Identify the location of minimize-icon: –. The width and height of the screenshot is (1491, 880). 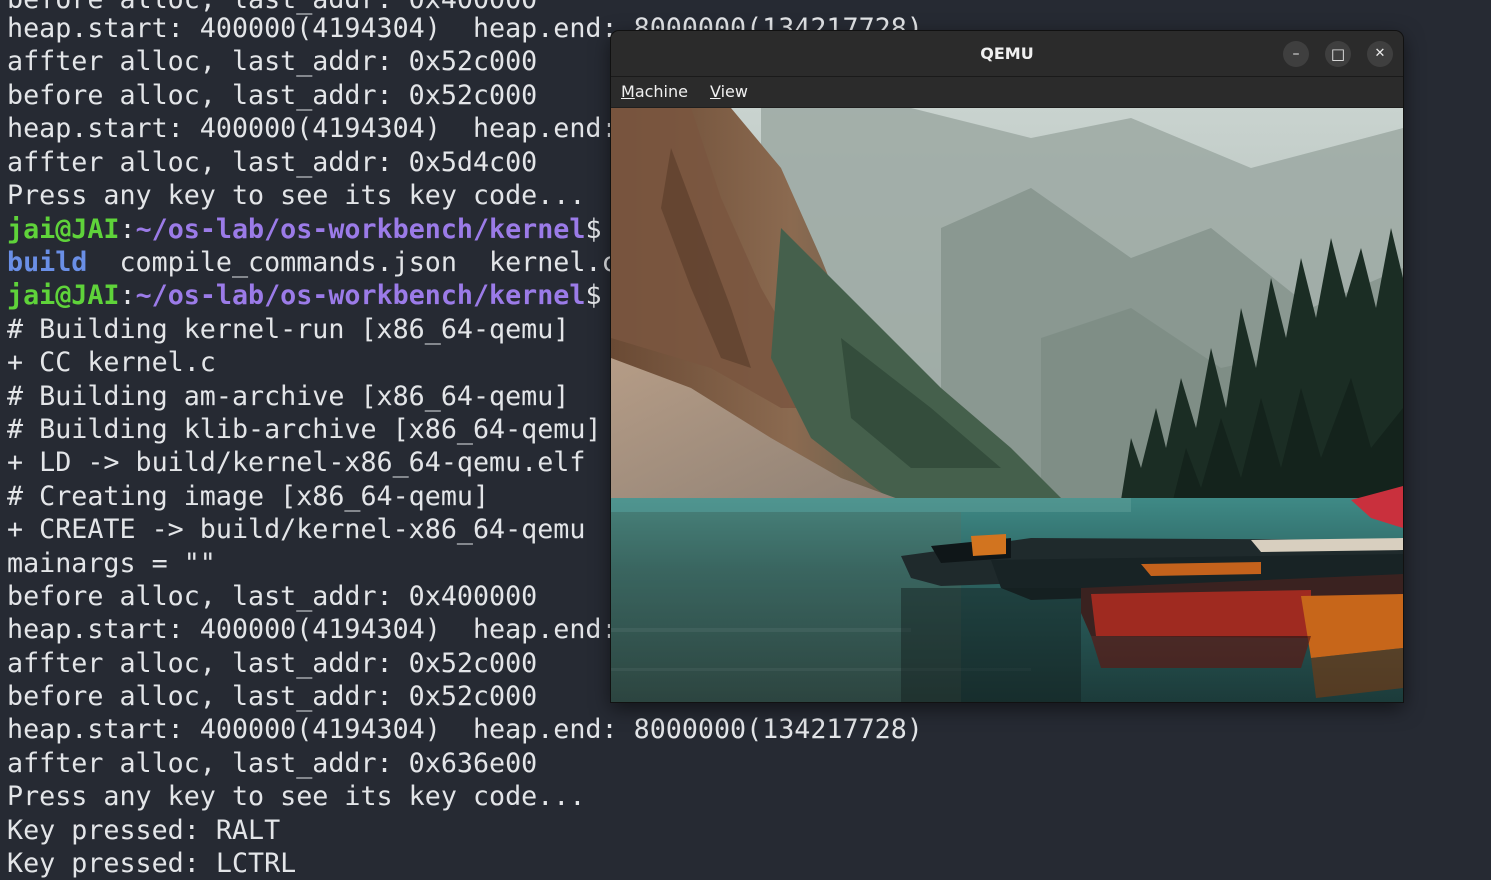
(1296, 54).